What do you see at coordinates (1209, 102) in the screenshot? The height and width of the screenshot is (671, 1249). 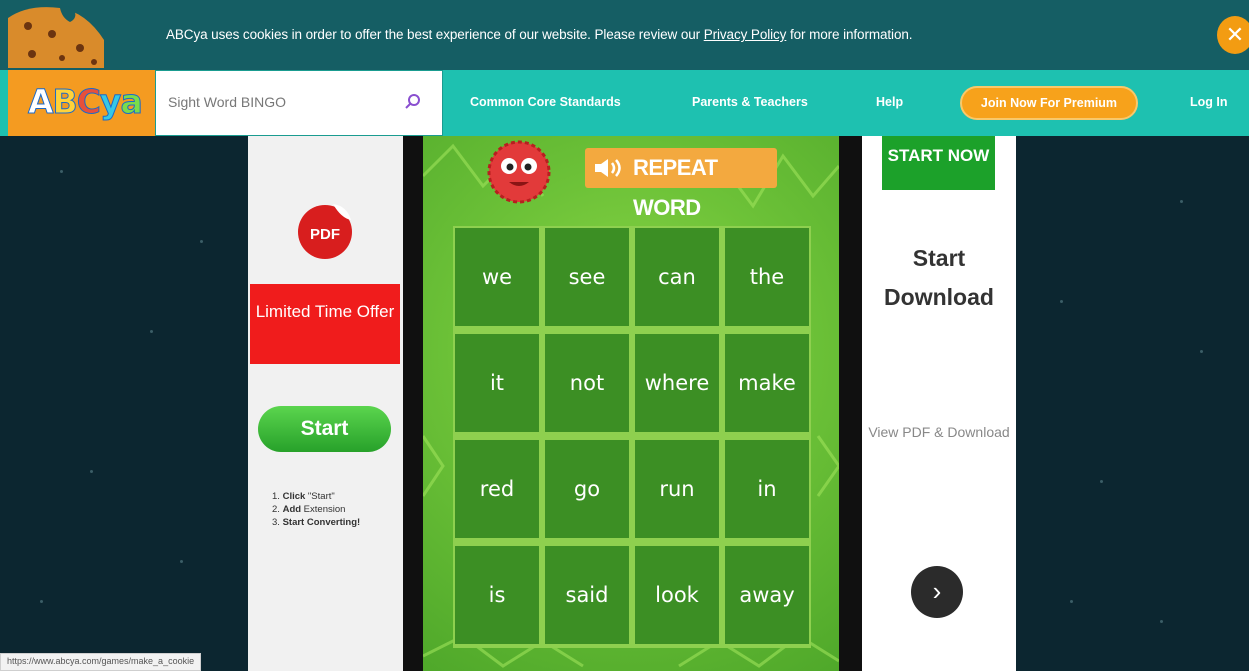 I see `login-link: Log In` at bounding box center [1209, 102].